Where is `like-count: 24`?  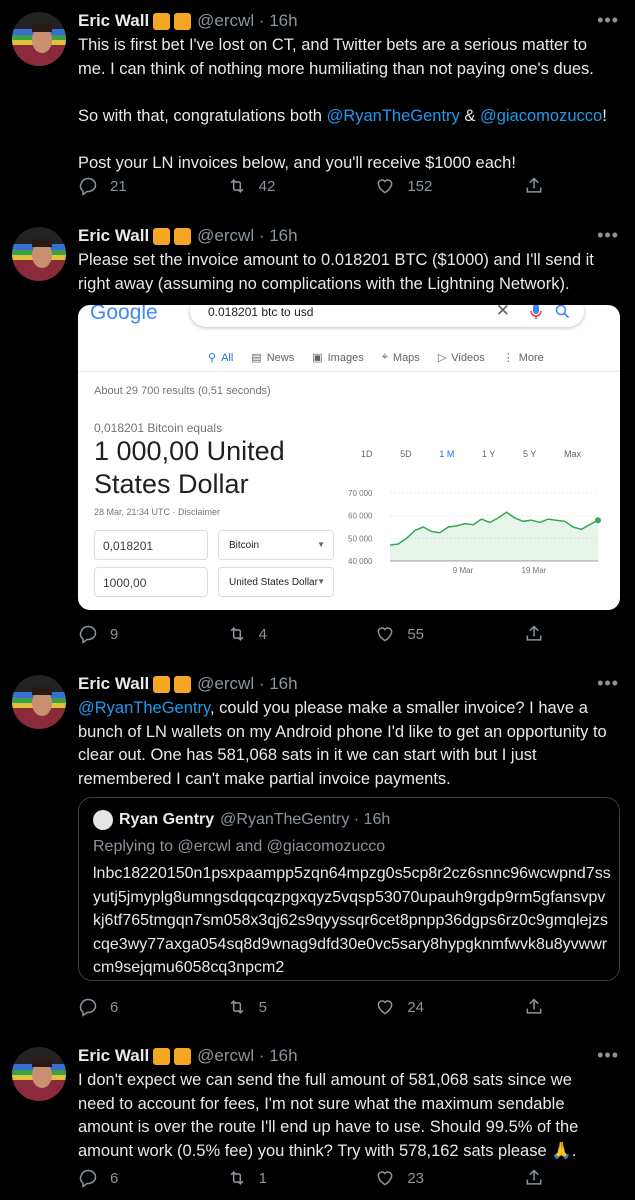 like-count: 24 is located at coordinates (415, 1007).